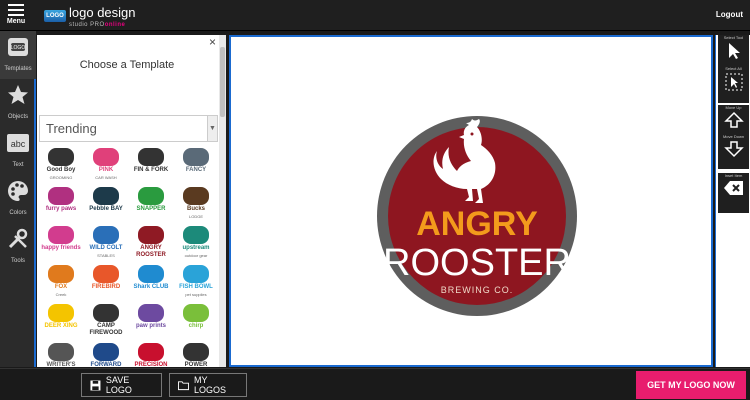 The width and height of the screenshot is (750, 400). I want to click on template-name: FIN & FORK, so click(151, 170).